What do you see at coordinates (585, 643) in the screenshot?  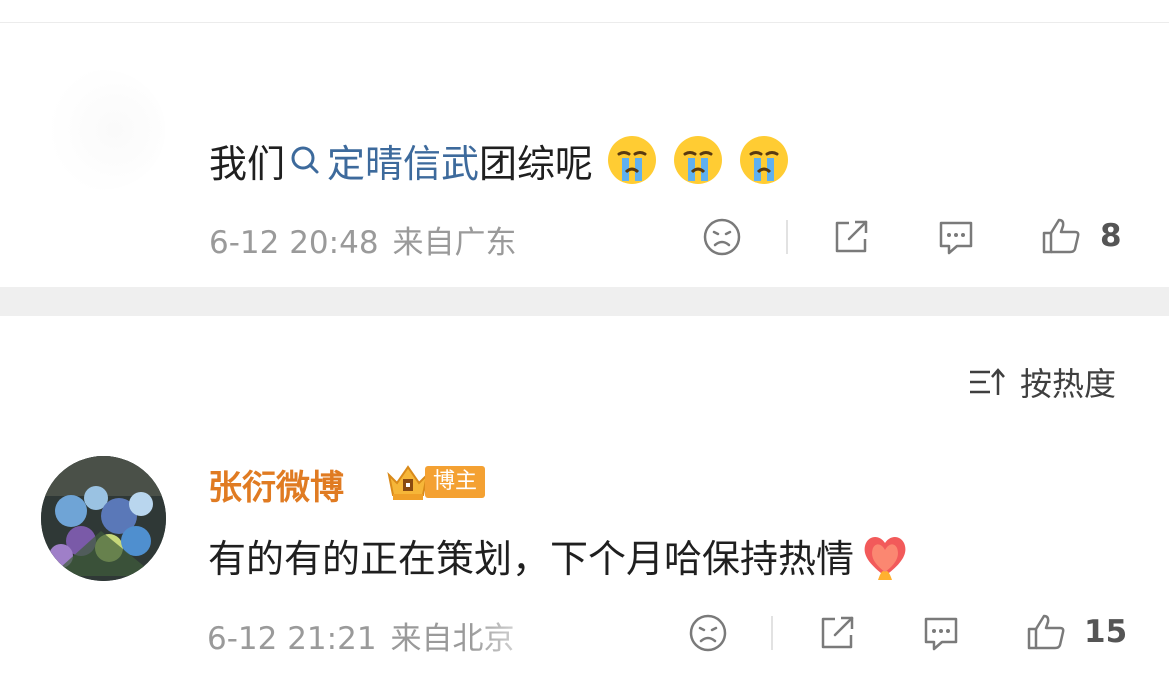 I see `watermark-overlay` at bounding box center [585, 643].